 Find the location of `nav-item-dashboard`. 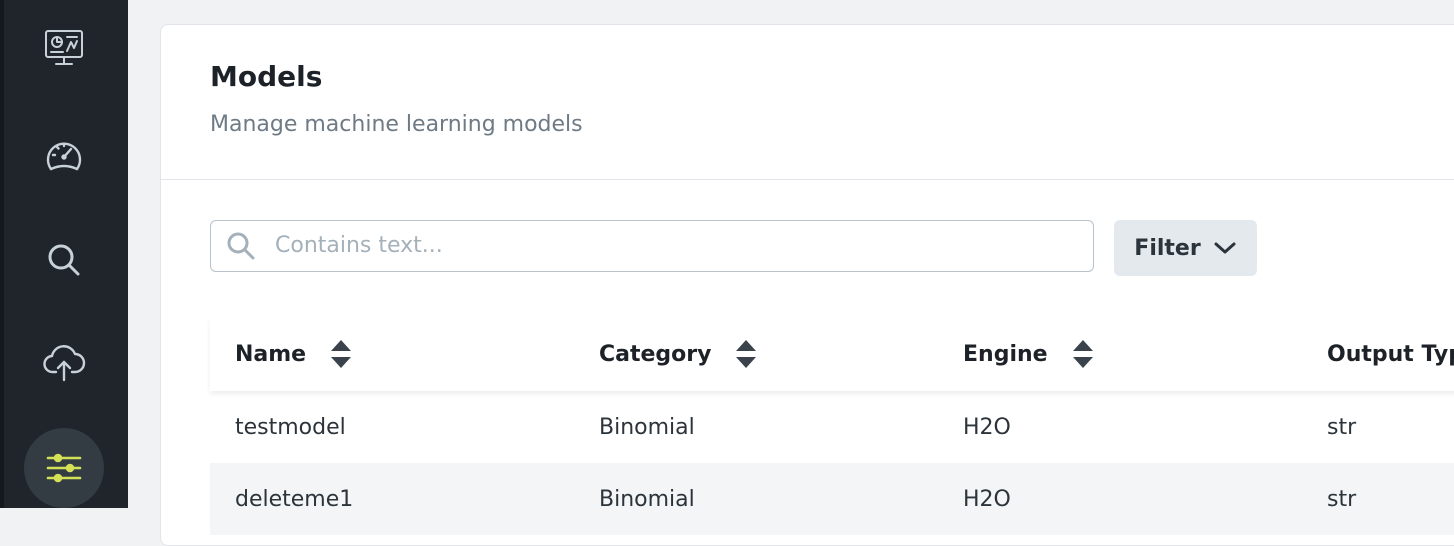

nav-item-dashboard is located at coordinates (64, 156).